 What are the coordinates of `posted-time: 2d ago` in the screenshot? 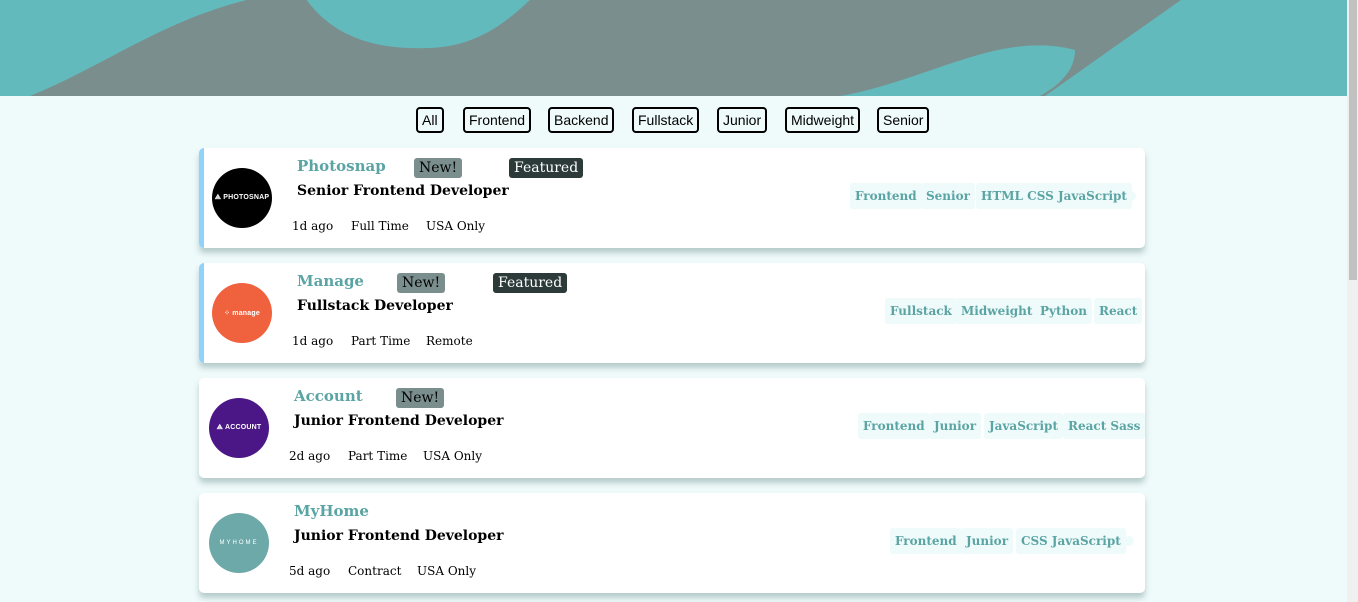 It's located at (310, 456).